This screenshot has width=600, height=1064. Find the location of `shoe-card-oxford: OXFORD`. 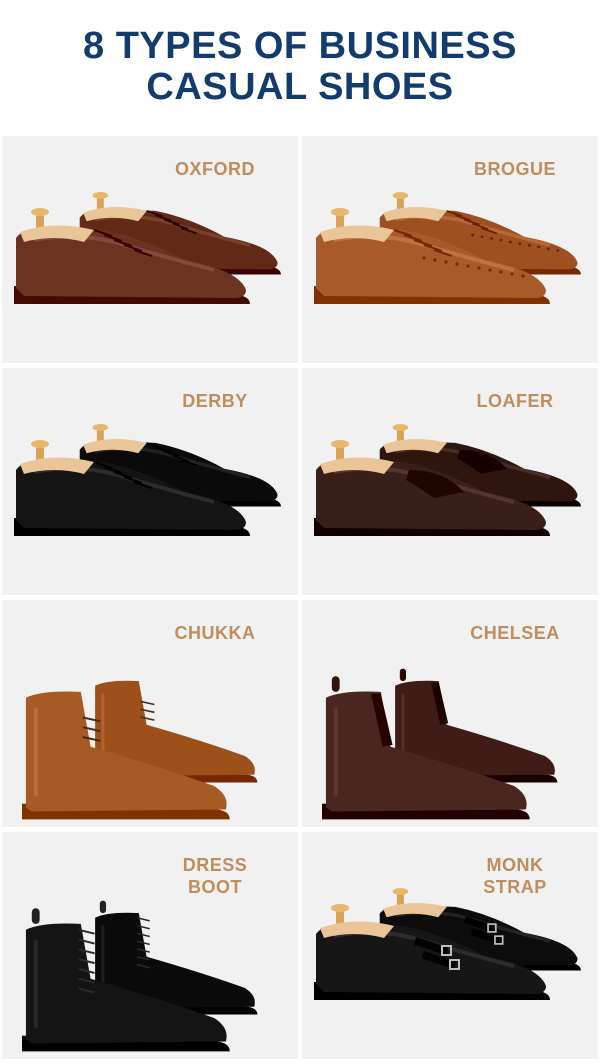

shoe-card-oxford: OXFORD is located at coordinates (150, 249).